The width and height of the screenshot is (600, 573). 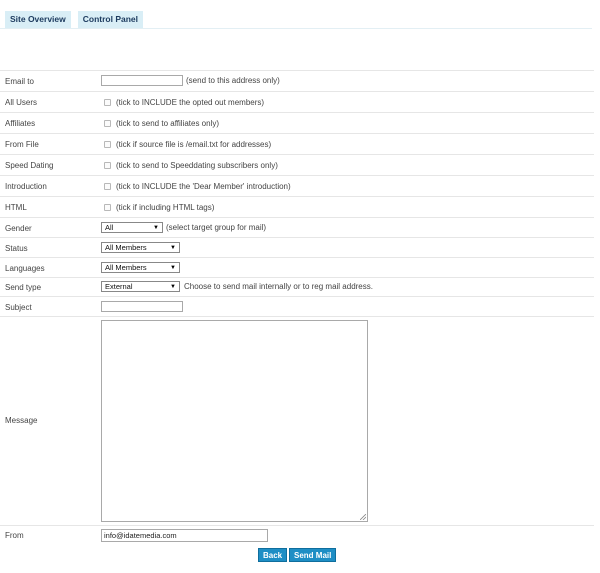 I want to click on status-select: All Members ▼, so click(x=140, y=247).